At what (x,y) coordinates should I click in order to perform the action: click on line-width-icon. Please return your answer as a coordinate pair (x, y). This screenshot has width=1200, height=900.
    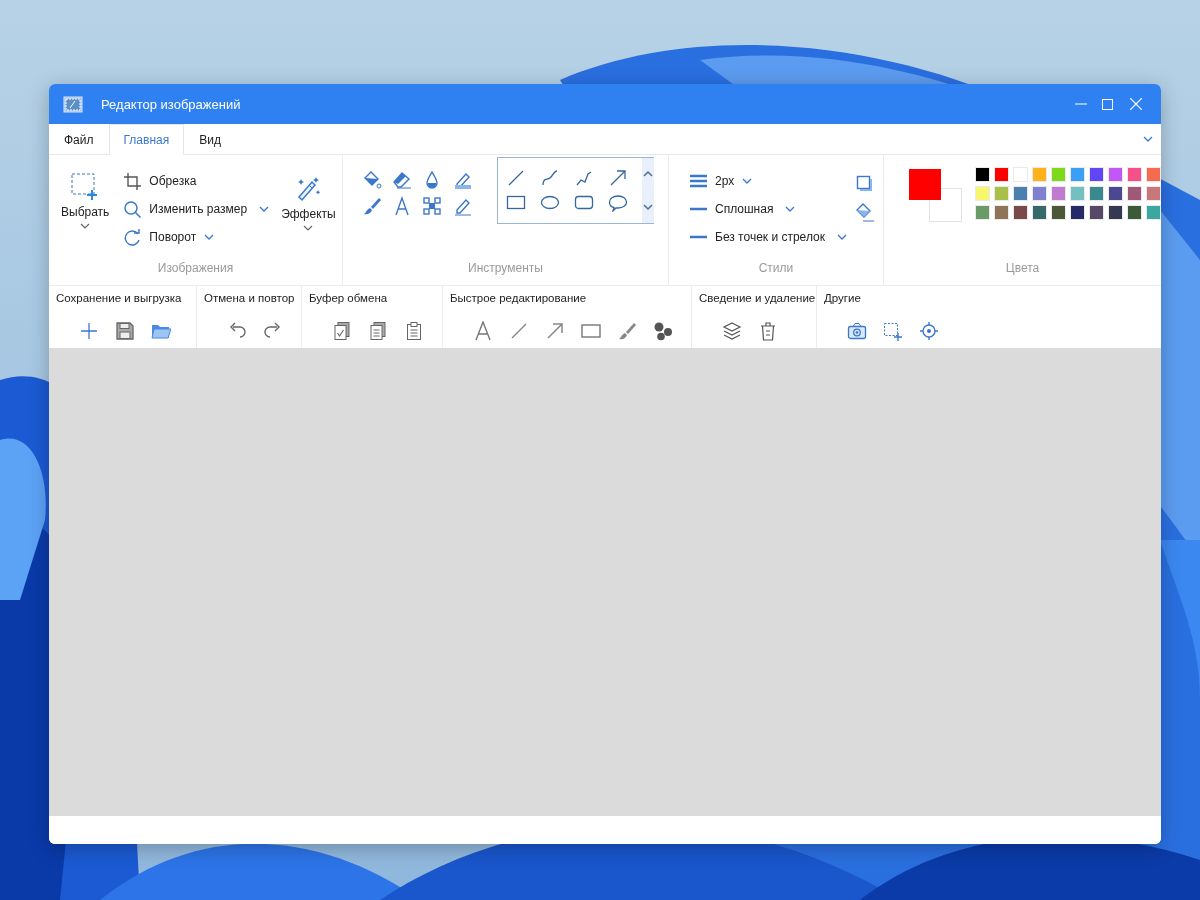
    Looking at the image, I should click on (698, 181).